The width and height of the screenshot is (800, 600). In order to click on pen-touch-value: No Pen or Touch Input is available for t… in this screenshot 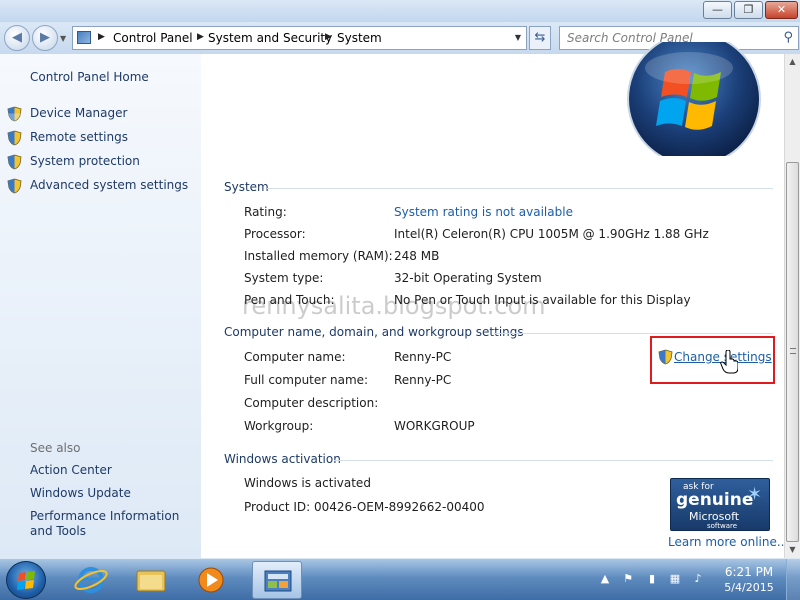, I will do `click(542, 300)`.